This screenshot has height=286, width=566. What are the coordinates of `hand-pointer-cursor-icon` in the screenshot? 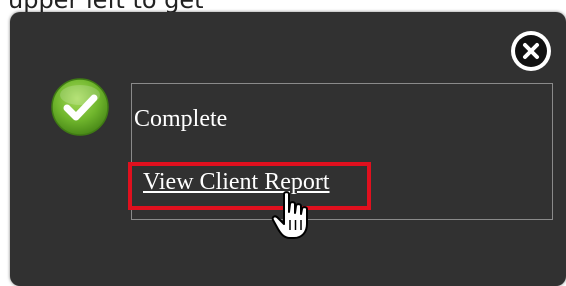 It's located at (289, 215).